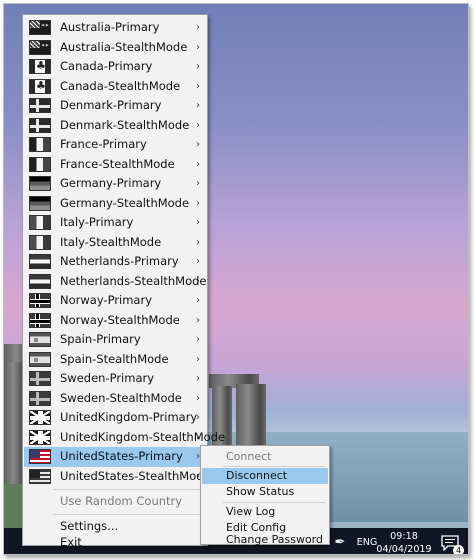 This screenshot has width=474, height=560. I want to click on country-menu-item: Norway-Primary ›, so click(115, 301).